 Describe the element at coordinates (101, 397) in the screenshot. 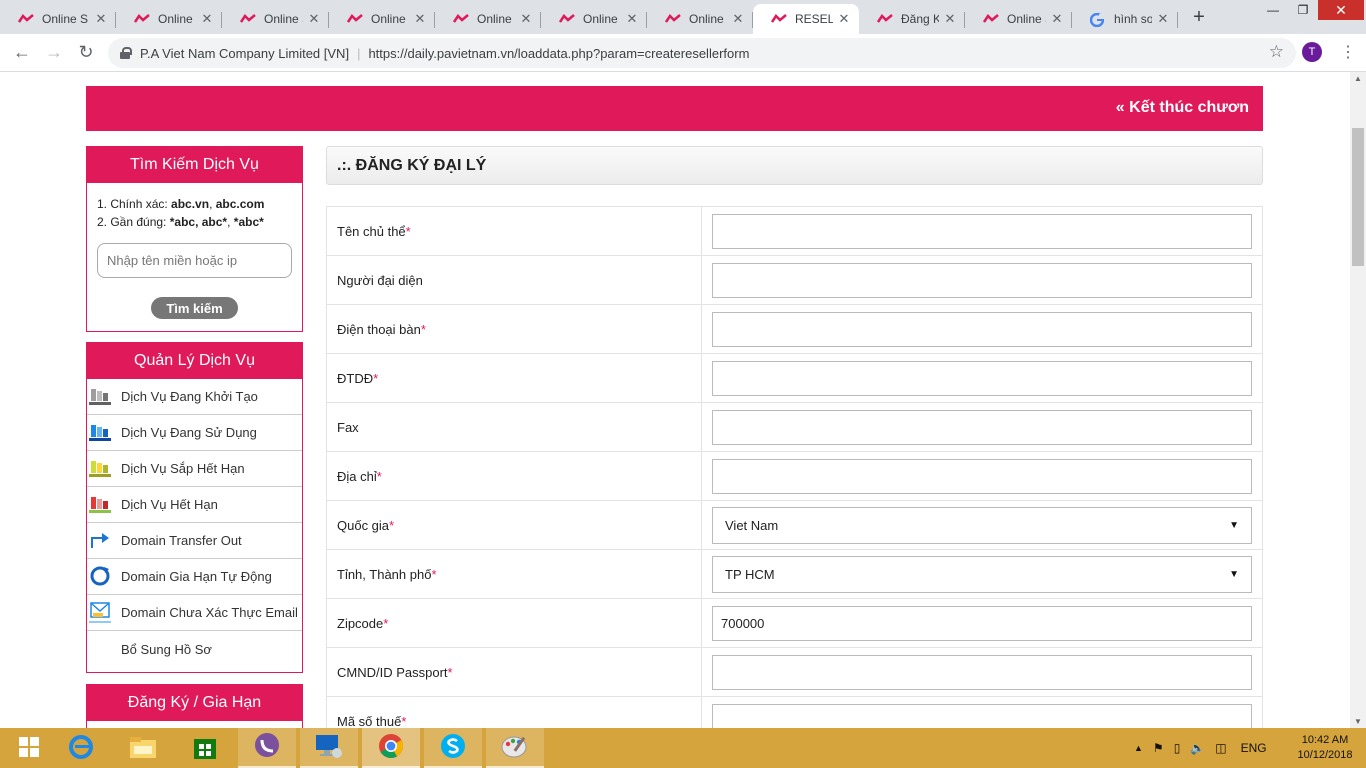

I see `server-gray-icon` at that location.